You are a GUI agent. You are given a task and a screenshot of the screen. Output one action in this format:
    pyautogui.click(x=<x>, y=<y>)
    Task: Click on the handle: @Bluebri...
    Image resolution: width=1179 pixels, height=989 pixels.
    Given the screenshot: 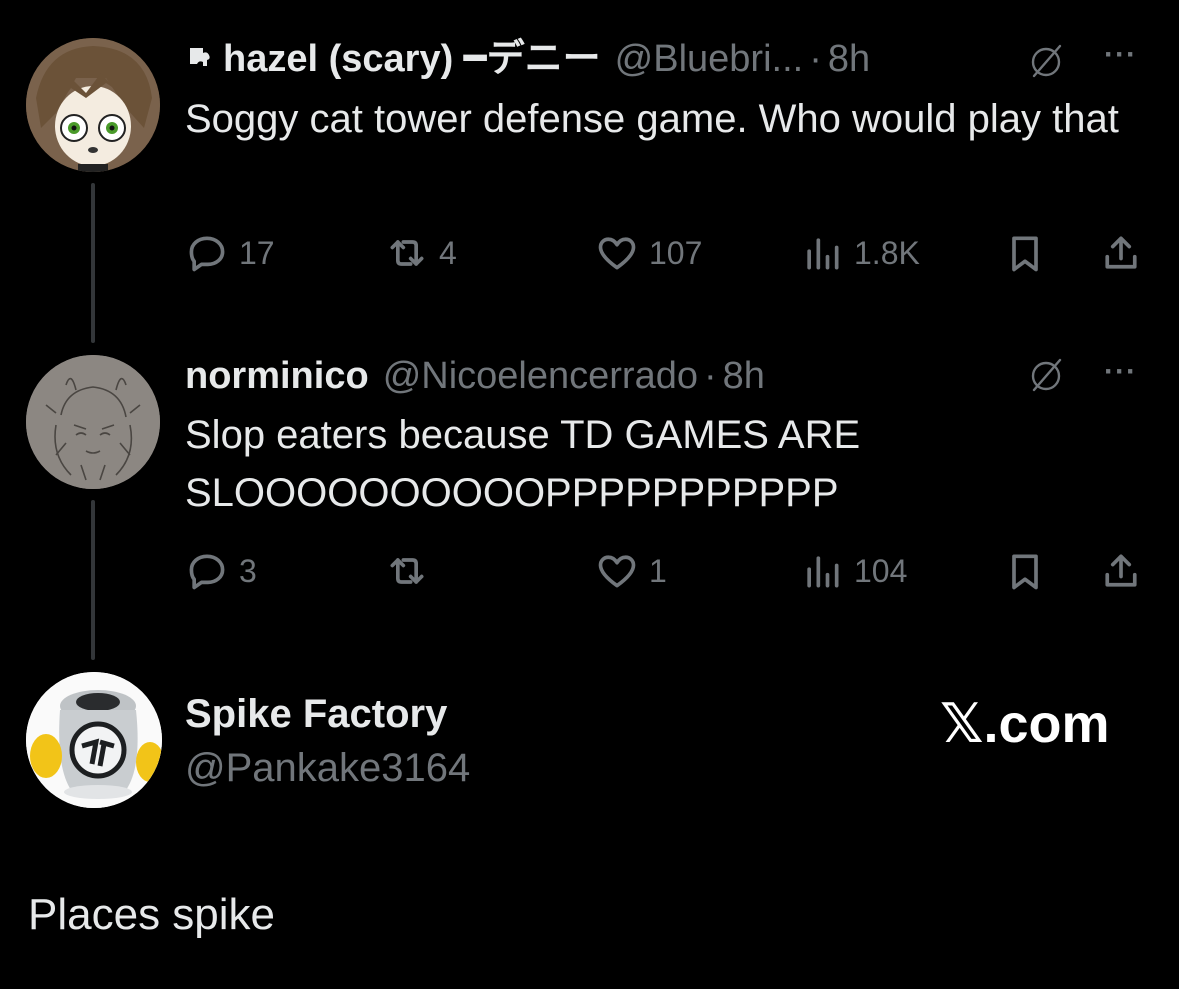 What is the action you would take?
    pyautogui.click(x=709, y=59)
    